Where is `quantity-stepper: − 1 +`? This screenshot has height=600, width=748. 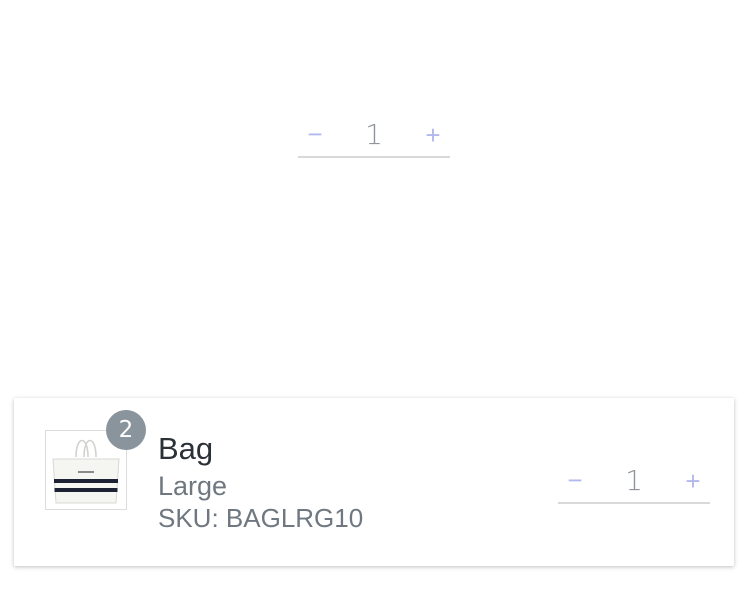 quantity-stepper: − 1 + is located at coordinates (374, 136).